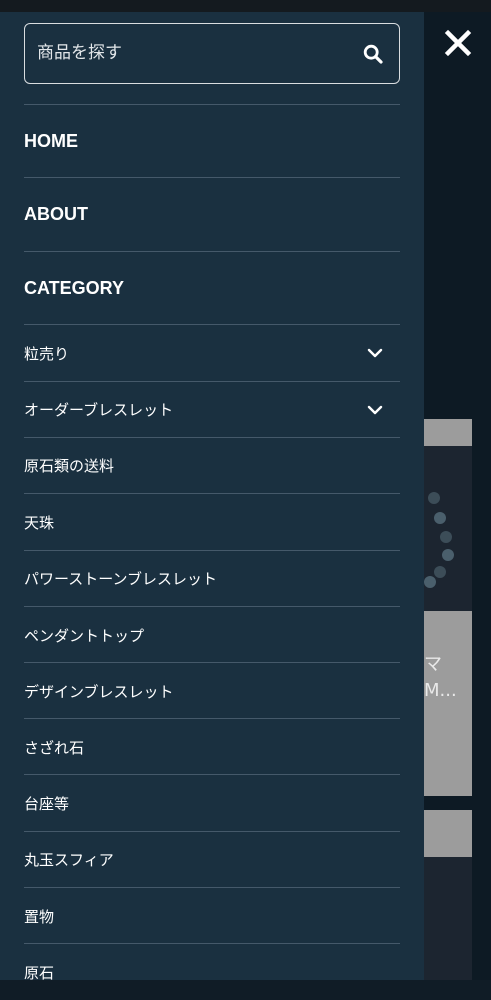 The width and height of the screenshot is (491, 1000). What do you see at coordinates (54, 747) in the screenshot?
I see `category-label: さざれ石` at bounding box center [54, 747].